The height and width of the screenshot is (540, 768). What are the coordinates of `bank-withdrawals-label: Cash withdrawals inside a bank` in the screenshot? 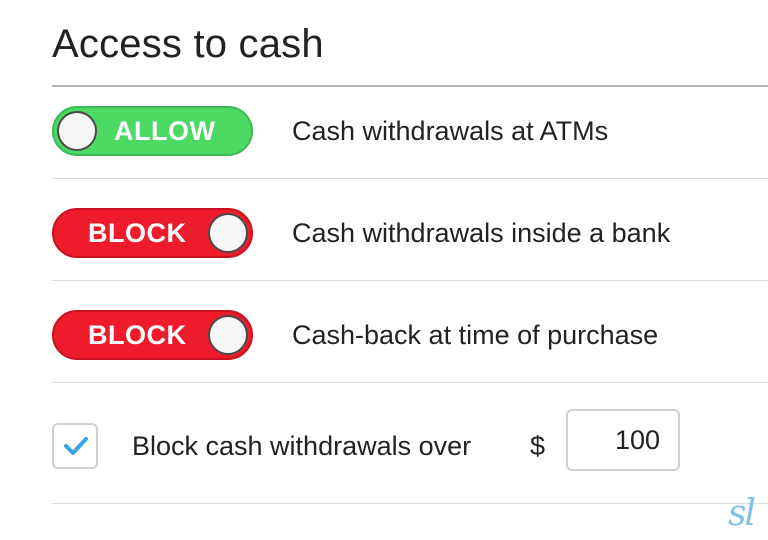 It's located at (481, 233).